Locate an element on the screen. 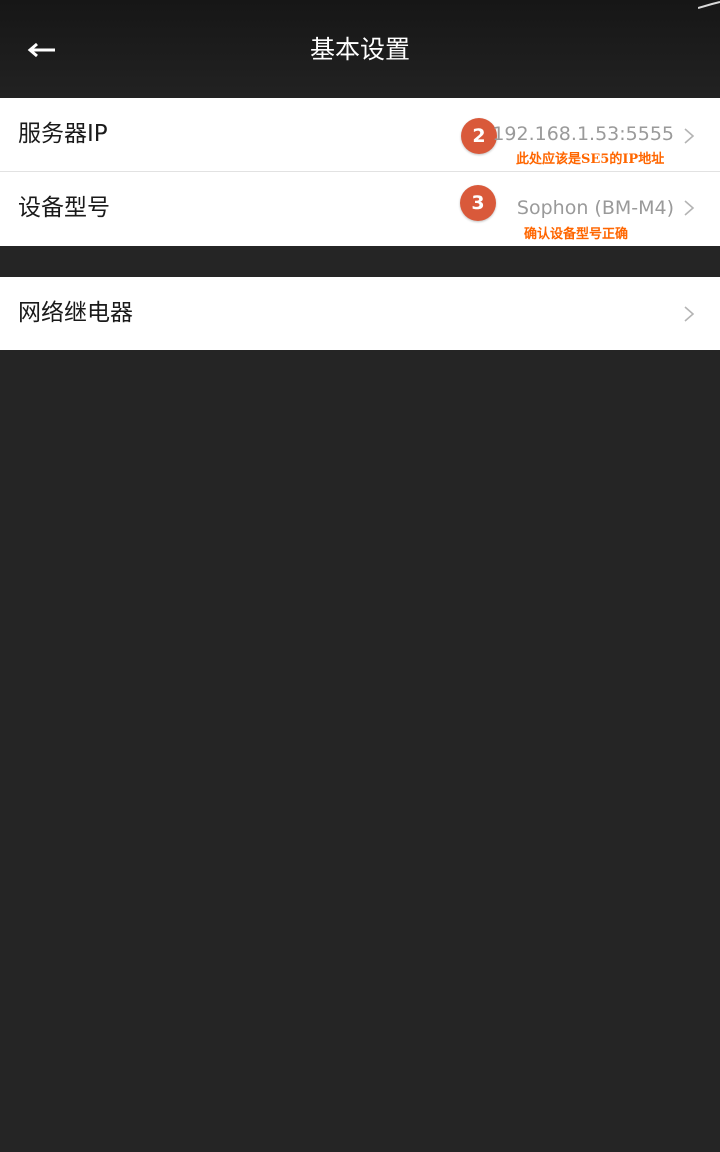 The image size is (720, 1152). annotation-note-device-model: 确认设备型号正确 is located at coordinates (576, 234).